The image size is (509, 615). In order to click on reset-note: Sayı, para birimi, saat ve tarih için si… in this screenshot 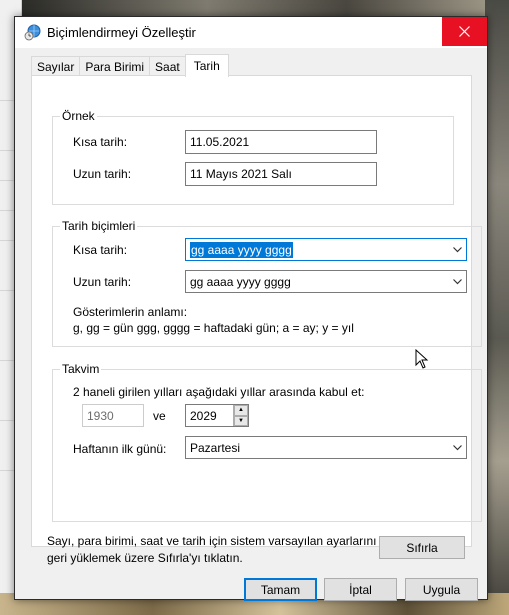, I will do `click(212, 549)`.